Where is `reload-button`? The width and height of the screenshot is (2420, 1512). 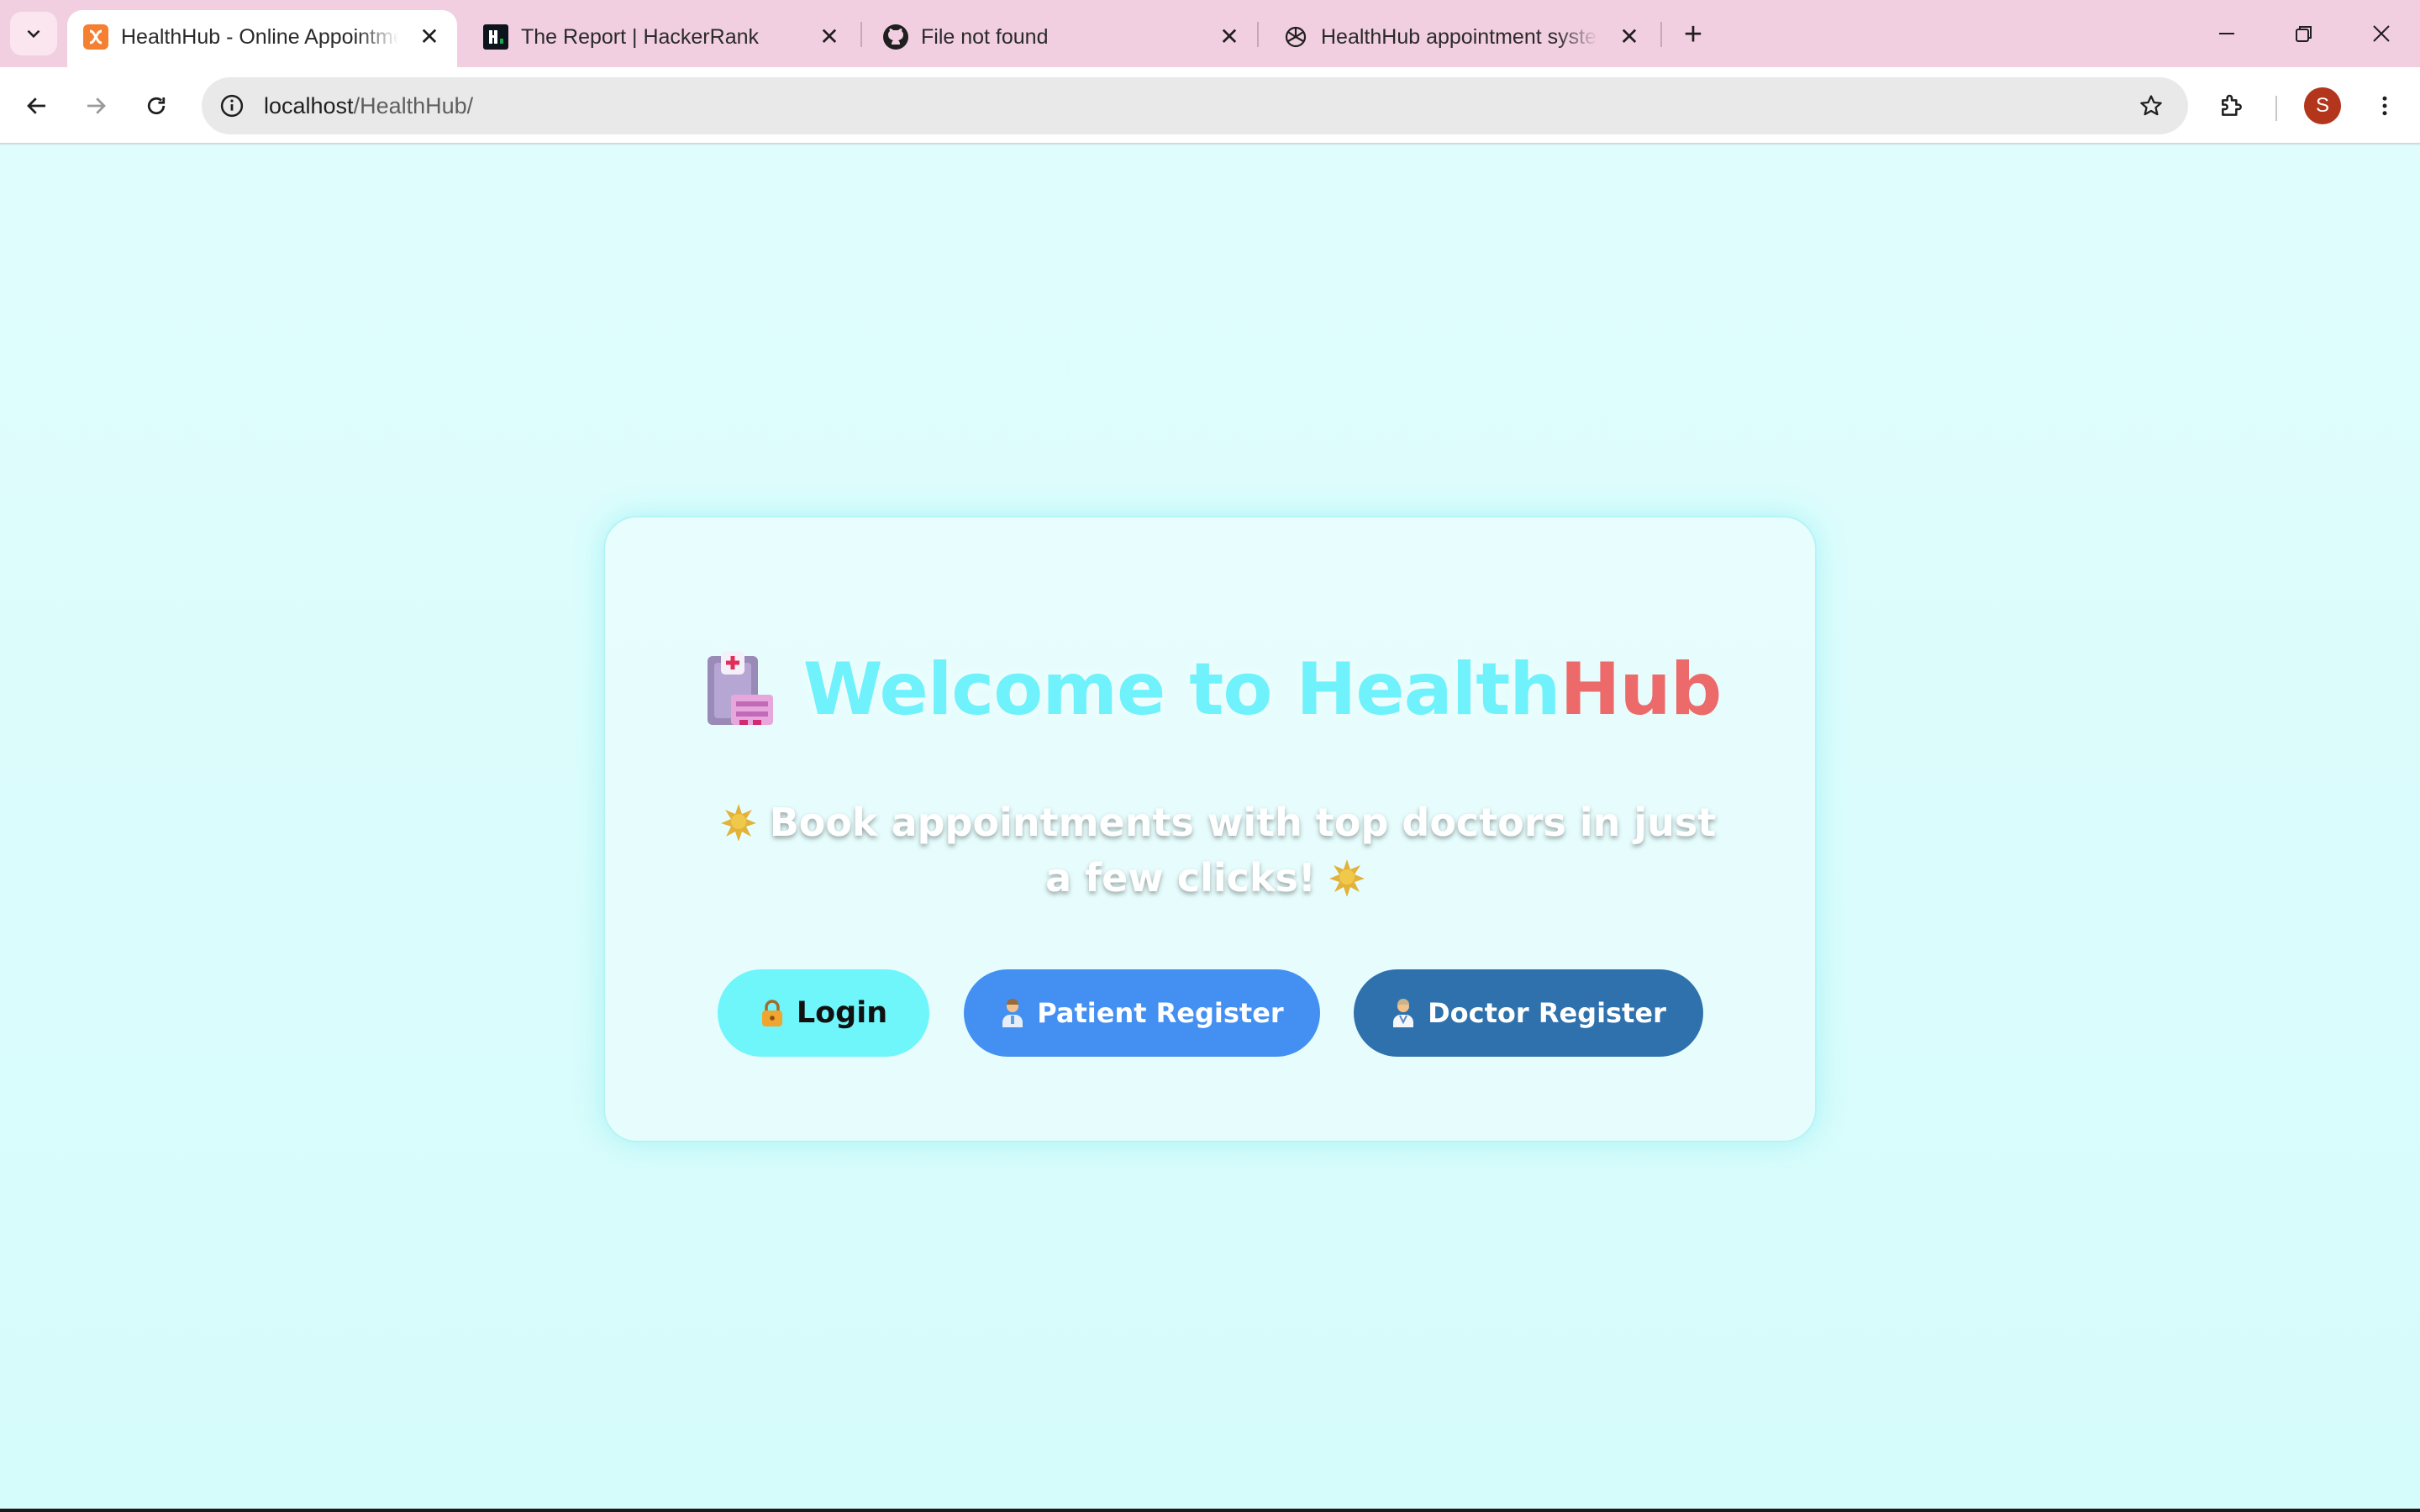 reload-button is located at coordinates (156, 106).